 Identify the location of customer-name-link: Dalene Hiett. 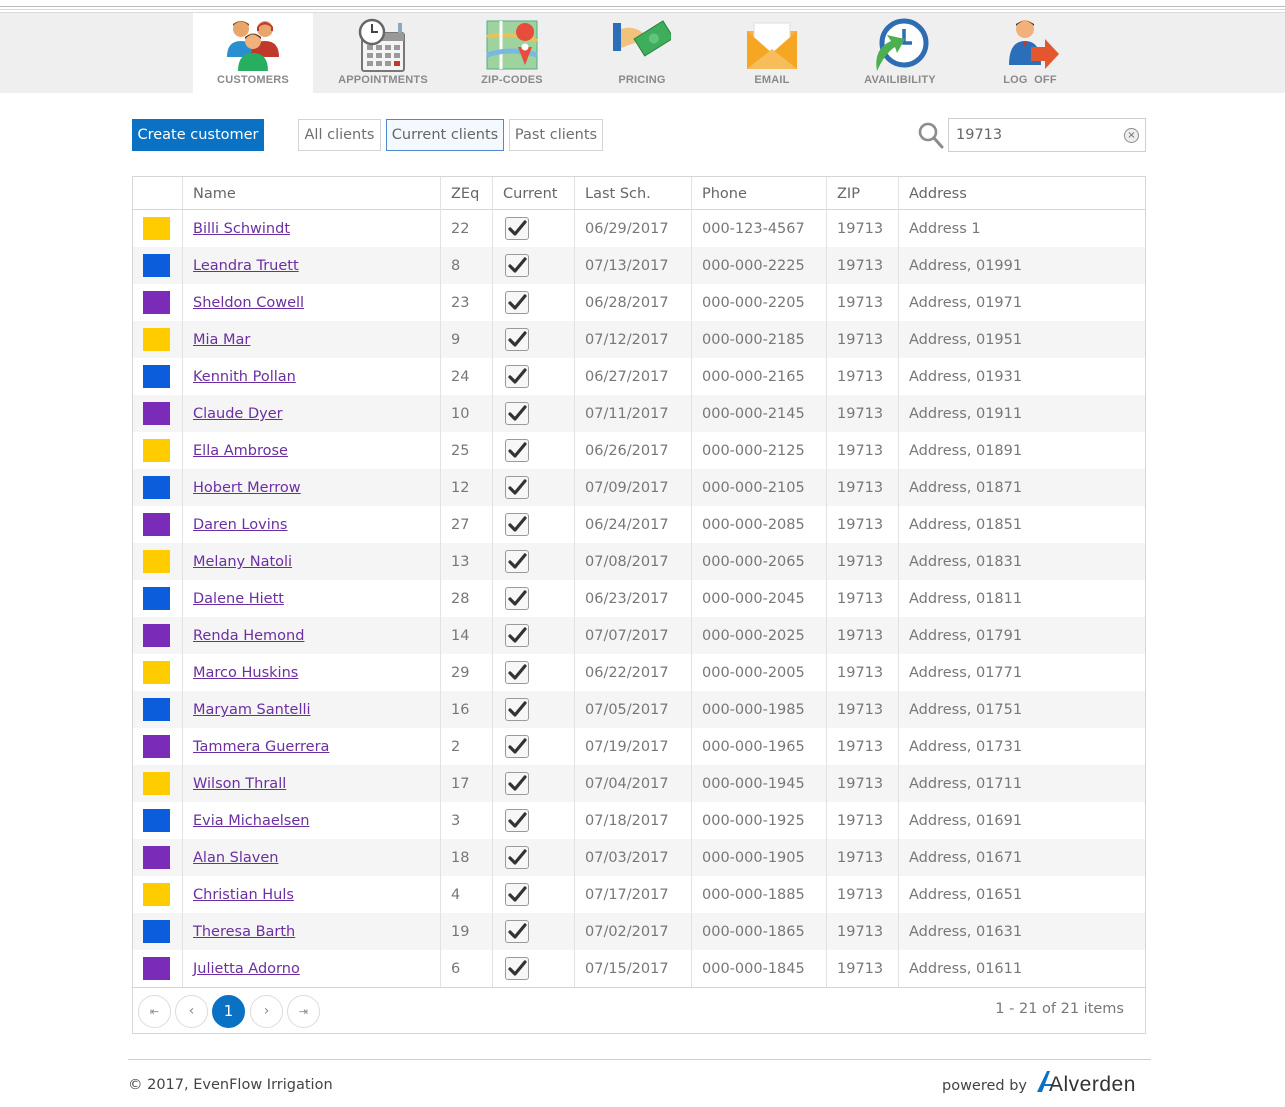
(238, 599).